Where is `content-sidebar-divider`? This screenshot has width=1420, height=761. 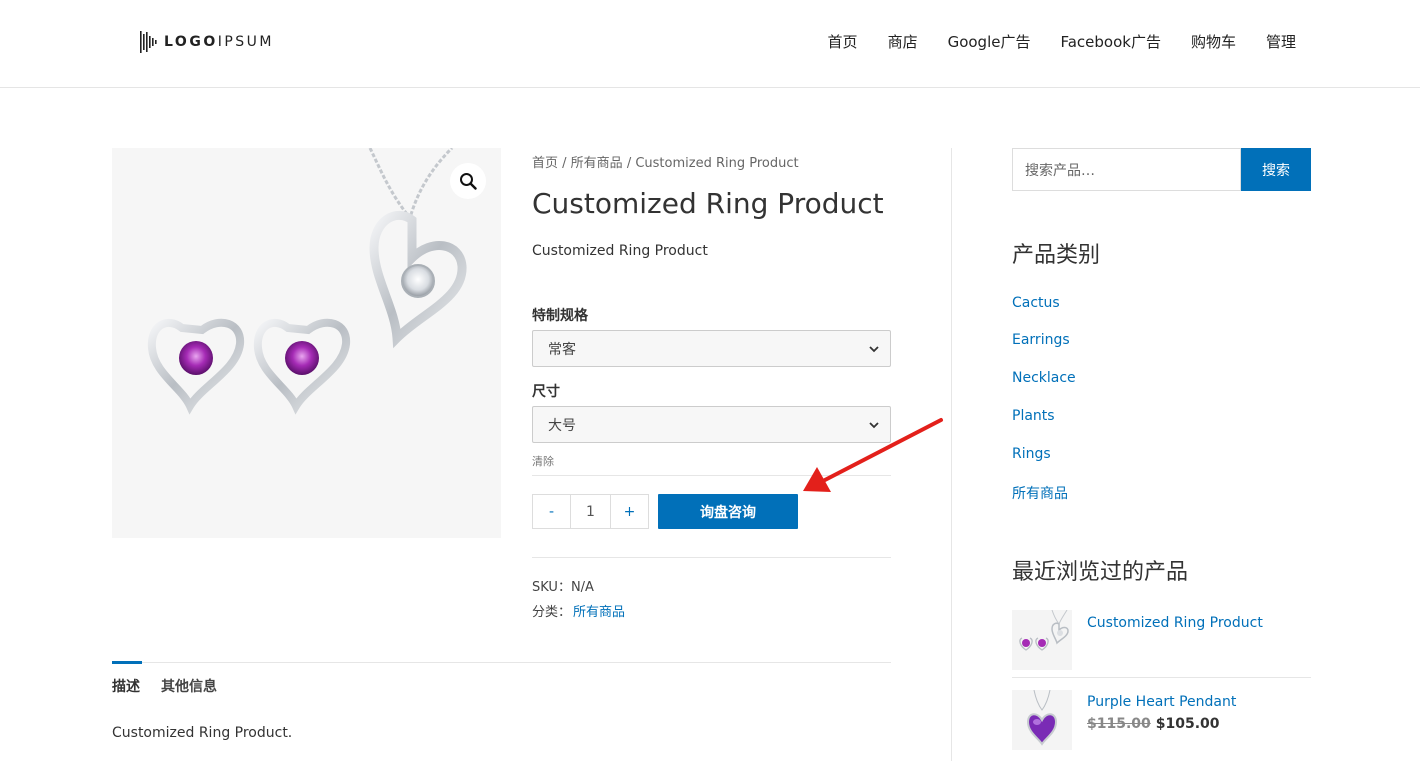 content-sidebar-divider is located at coordinates (951, 454).